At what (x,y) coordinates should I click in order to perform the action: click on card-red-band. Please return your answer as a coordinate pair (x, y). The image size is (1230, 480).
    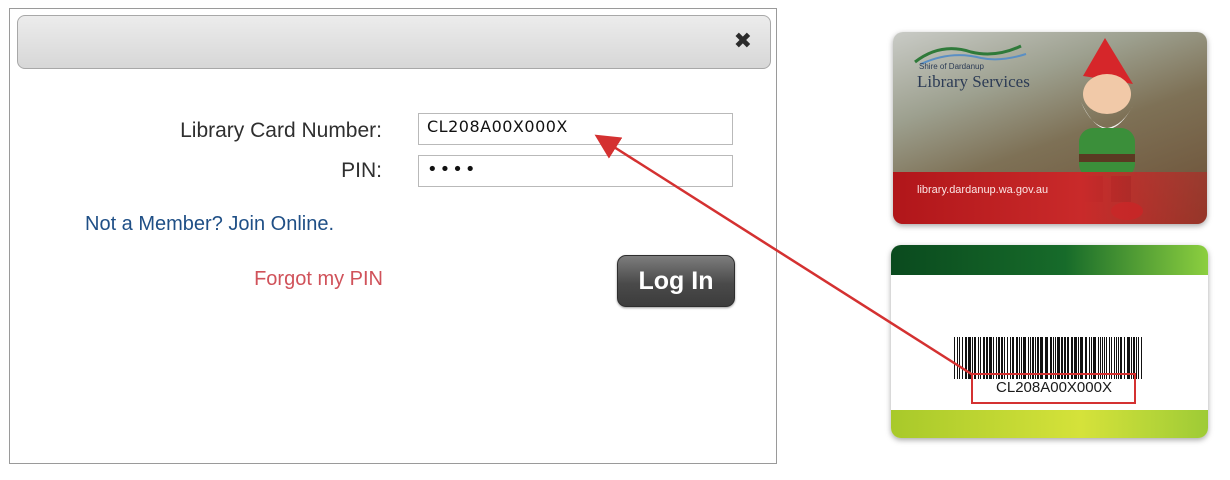
    Looking at the image, I should click on (1050, 198).